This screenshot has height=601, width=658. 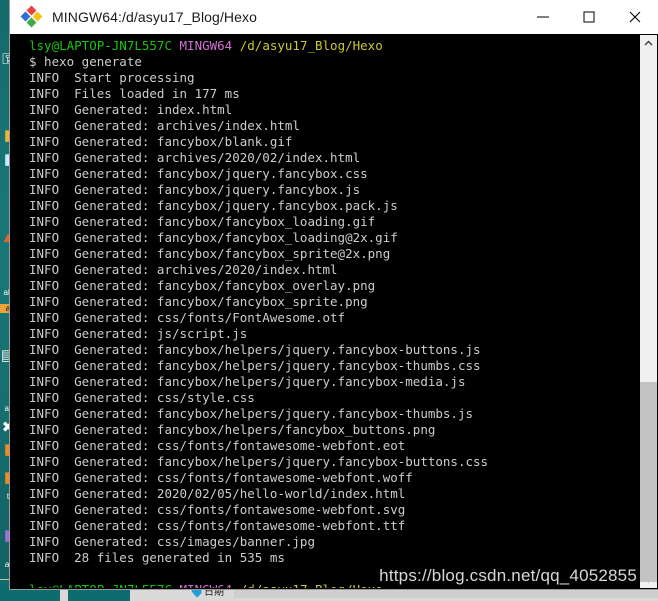 I want to click on maximize-button, so click(x=589, y=16).